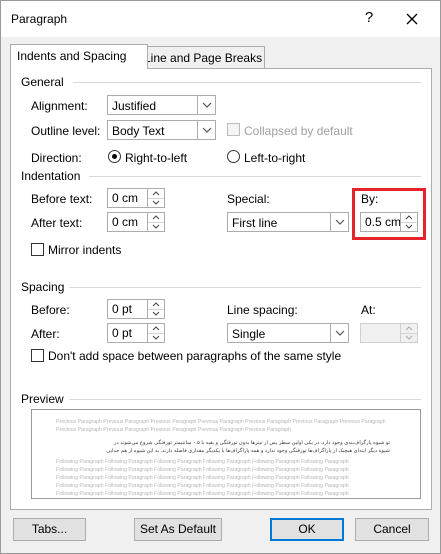 This screenshot has height=554, width=441. I want to click on spacing-before-spinner, so click(136, 309).